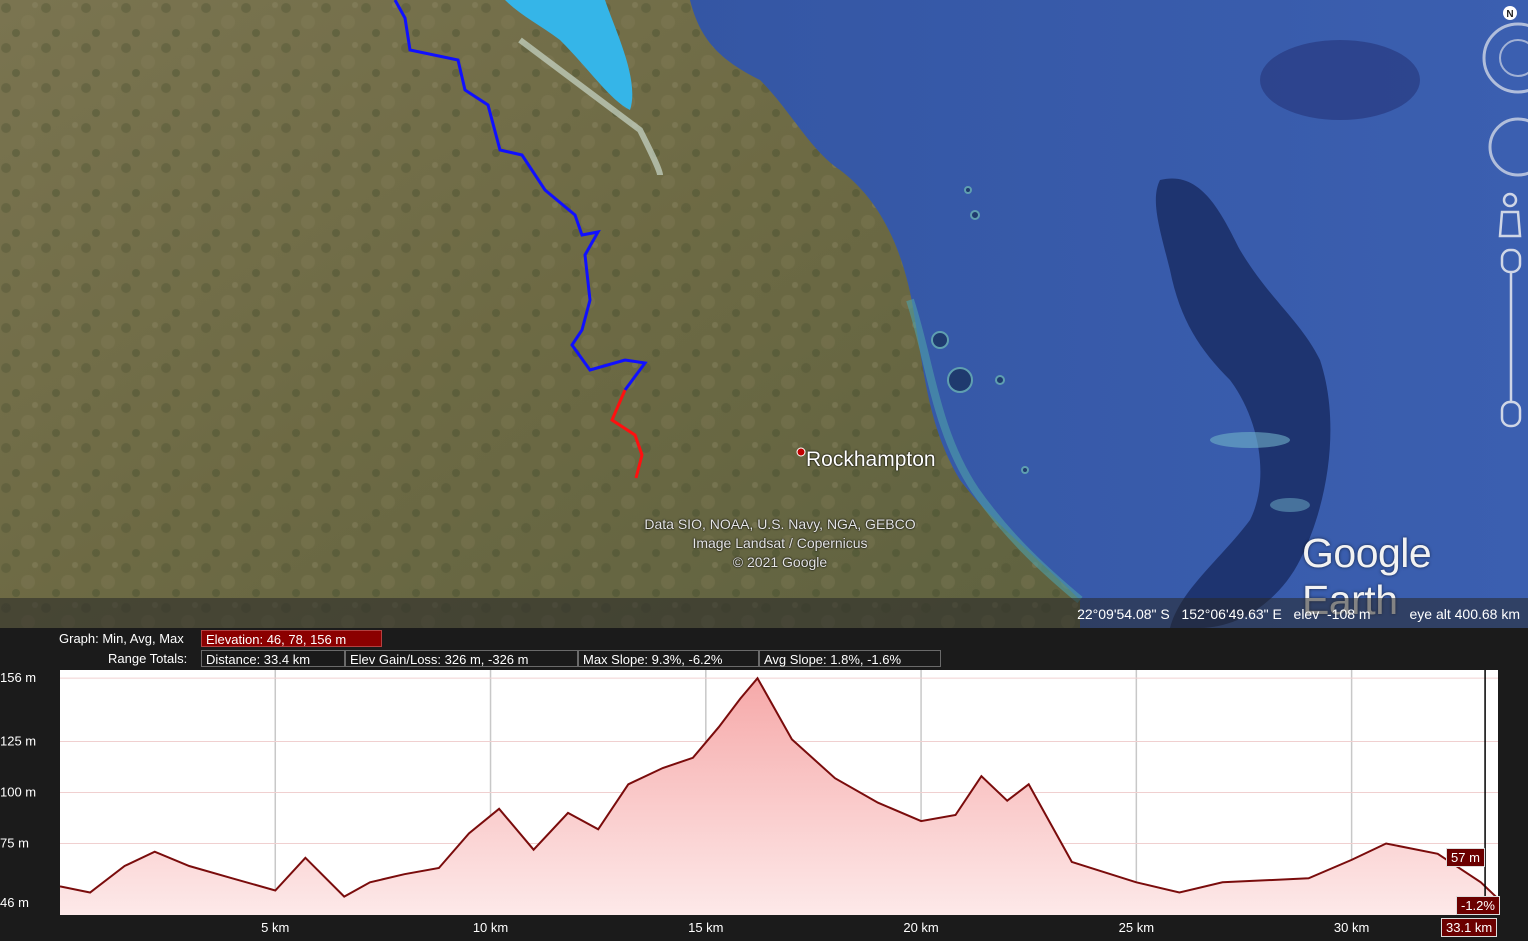 The height and width of the screenshot is (941, 1528). Describe the element at coordinates (1478, 905) in the screenshot. I see `cursor-slope-callout: -1.2%` at that location.